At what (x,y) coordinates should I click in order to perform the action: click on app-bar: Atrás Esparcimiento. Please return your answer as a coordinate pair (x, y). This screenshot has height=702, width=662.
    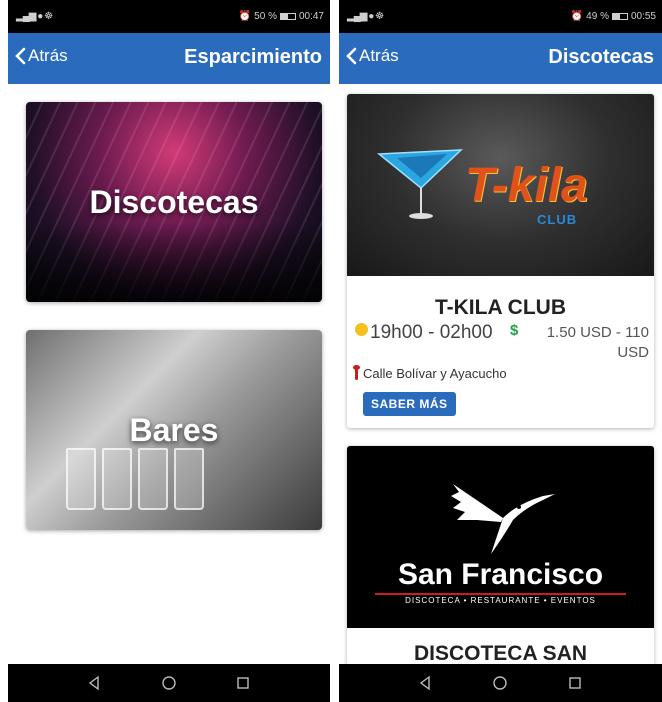
    Looking at the image, I should click on (169, 58).